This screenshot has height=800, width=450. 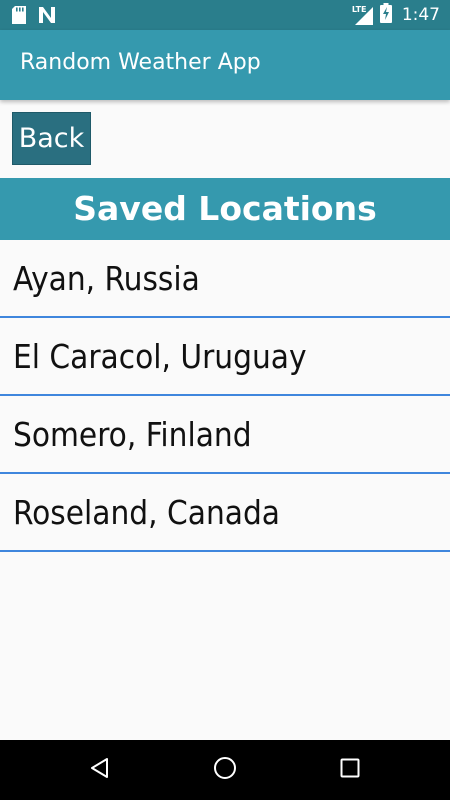 What do you see at coordinates (51, 138) in the screenshot?
I see `back-button: Back` at bounding box center [51, 138].